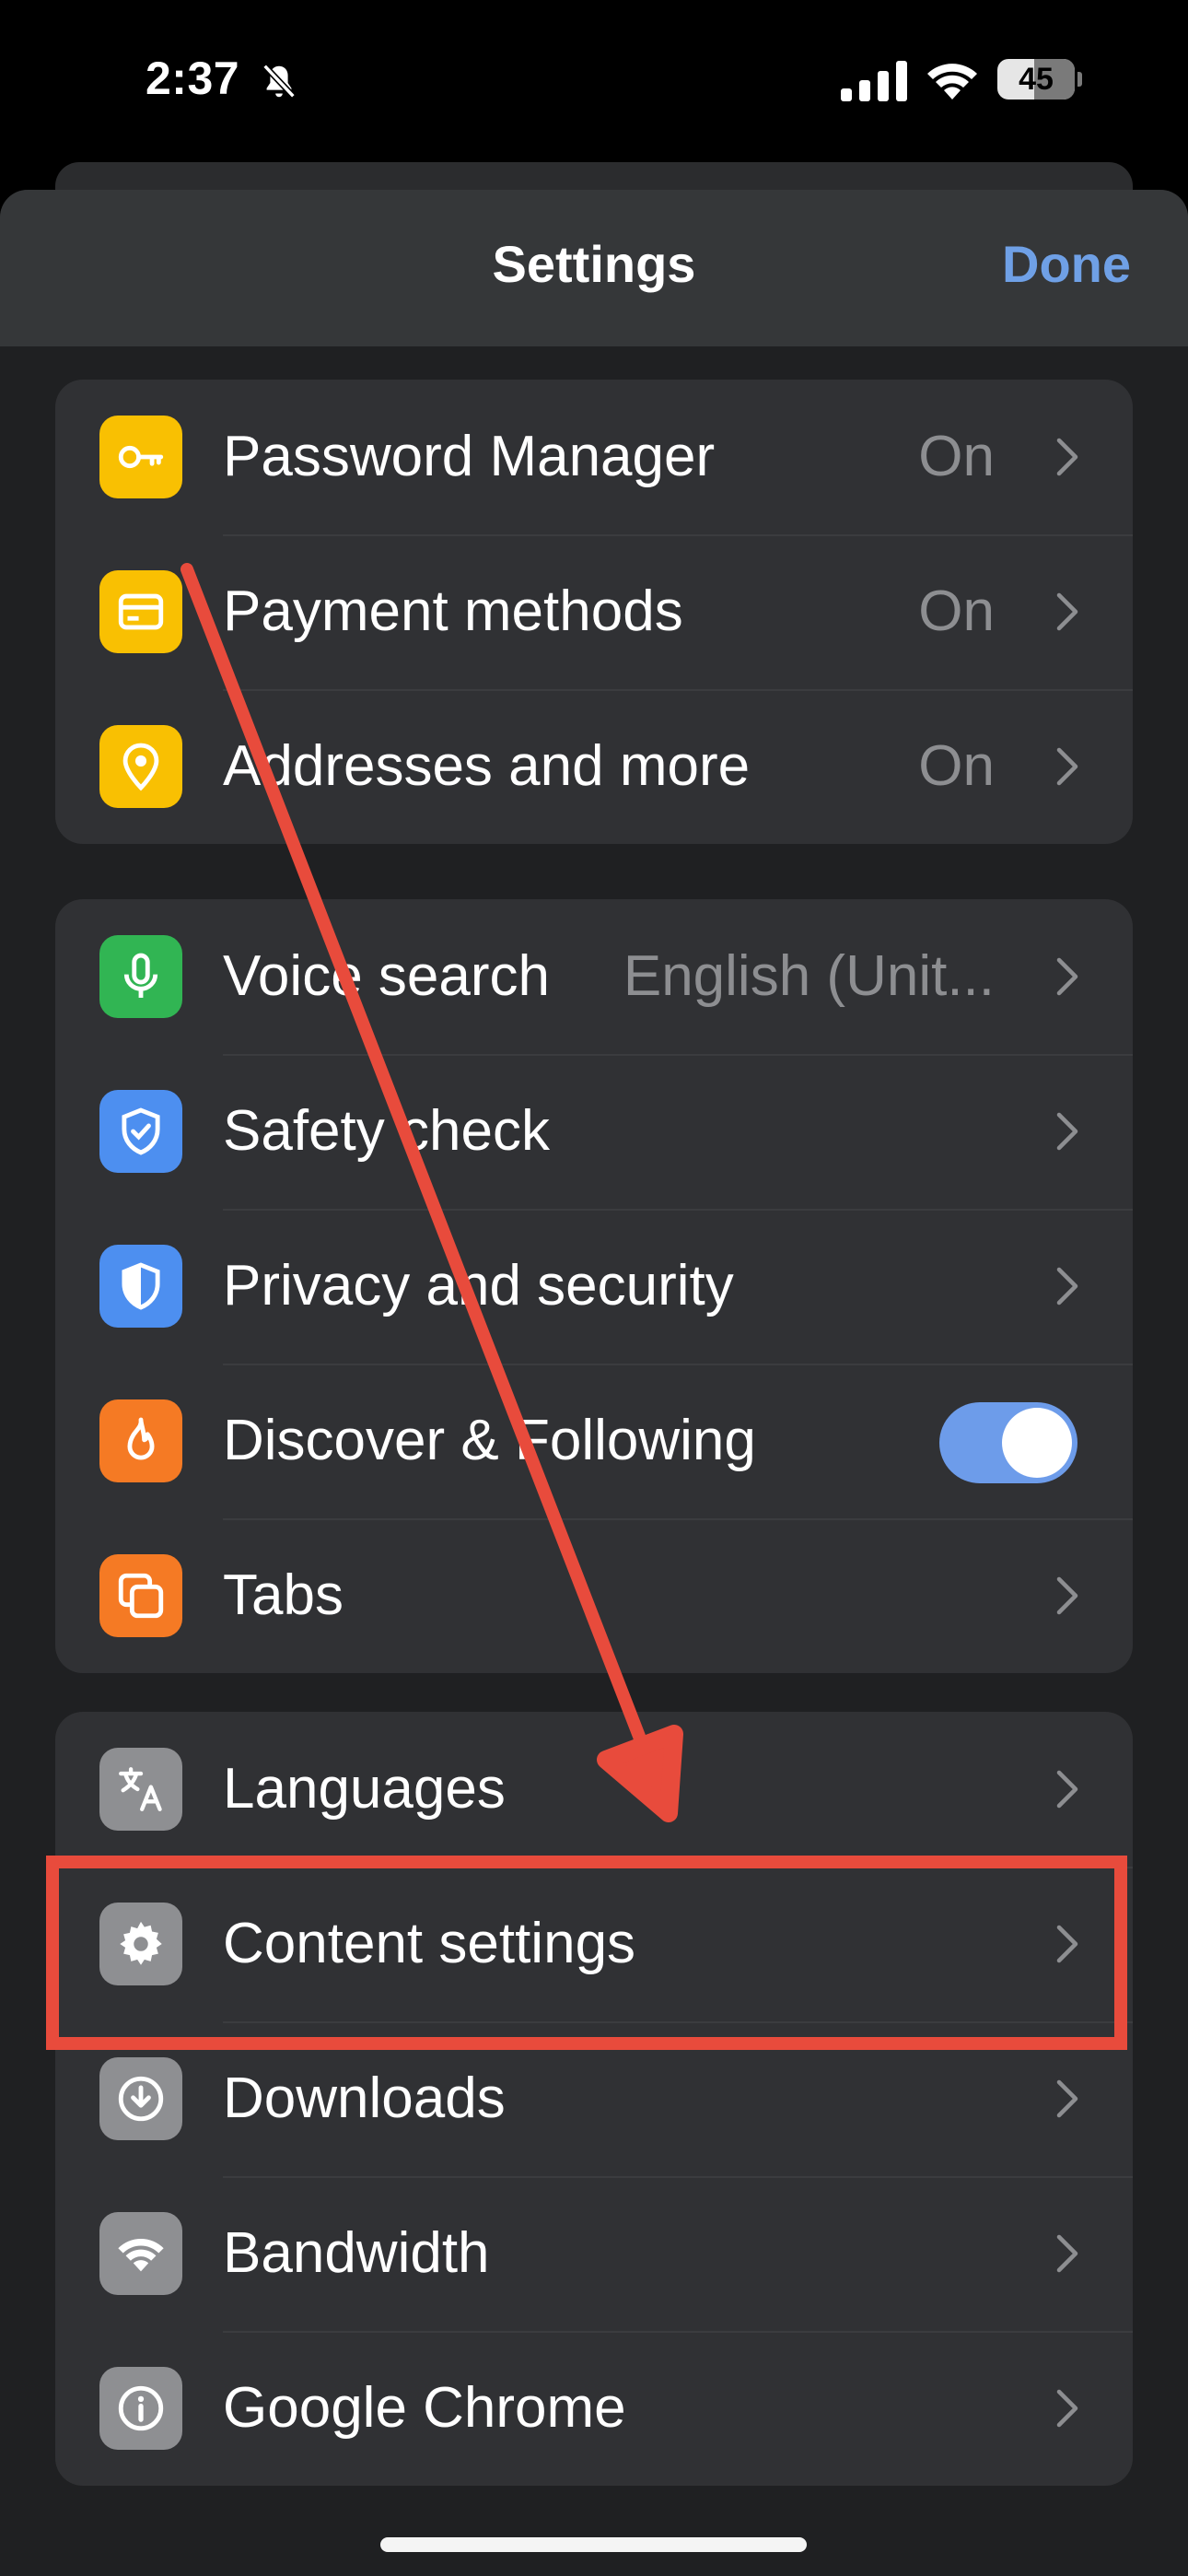 Image resolution: width=1188 pixels, height=2576 pixels. I want to click on battery-icon: 45, so click(1039, 79).